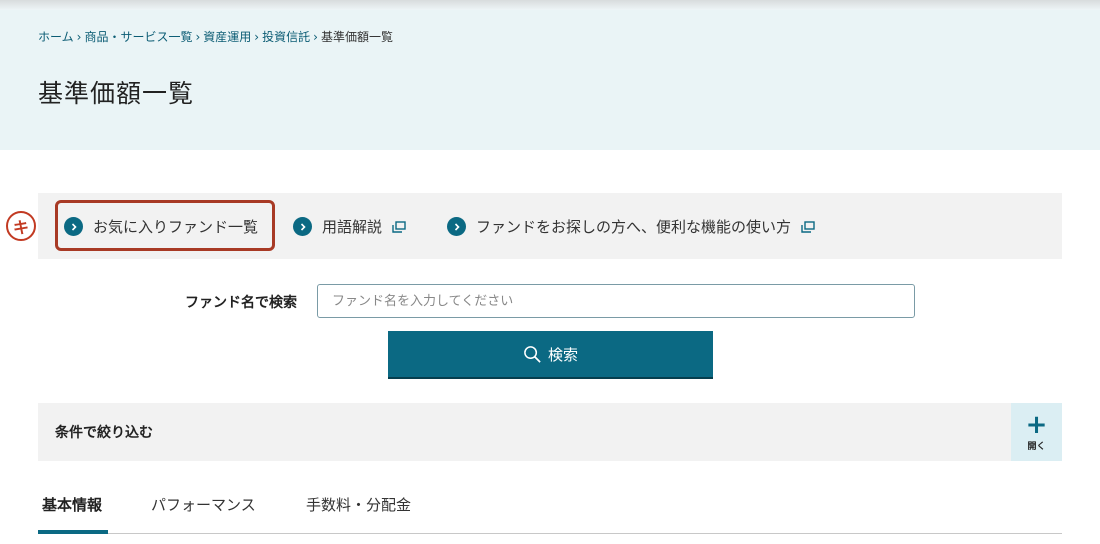  I want to click on highlight-annotation-box, so click(165, 225).